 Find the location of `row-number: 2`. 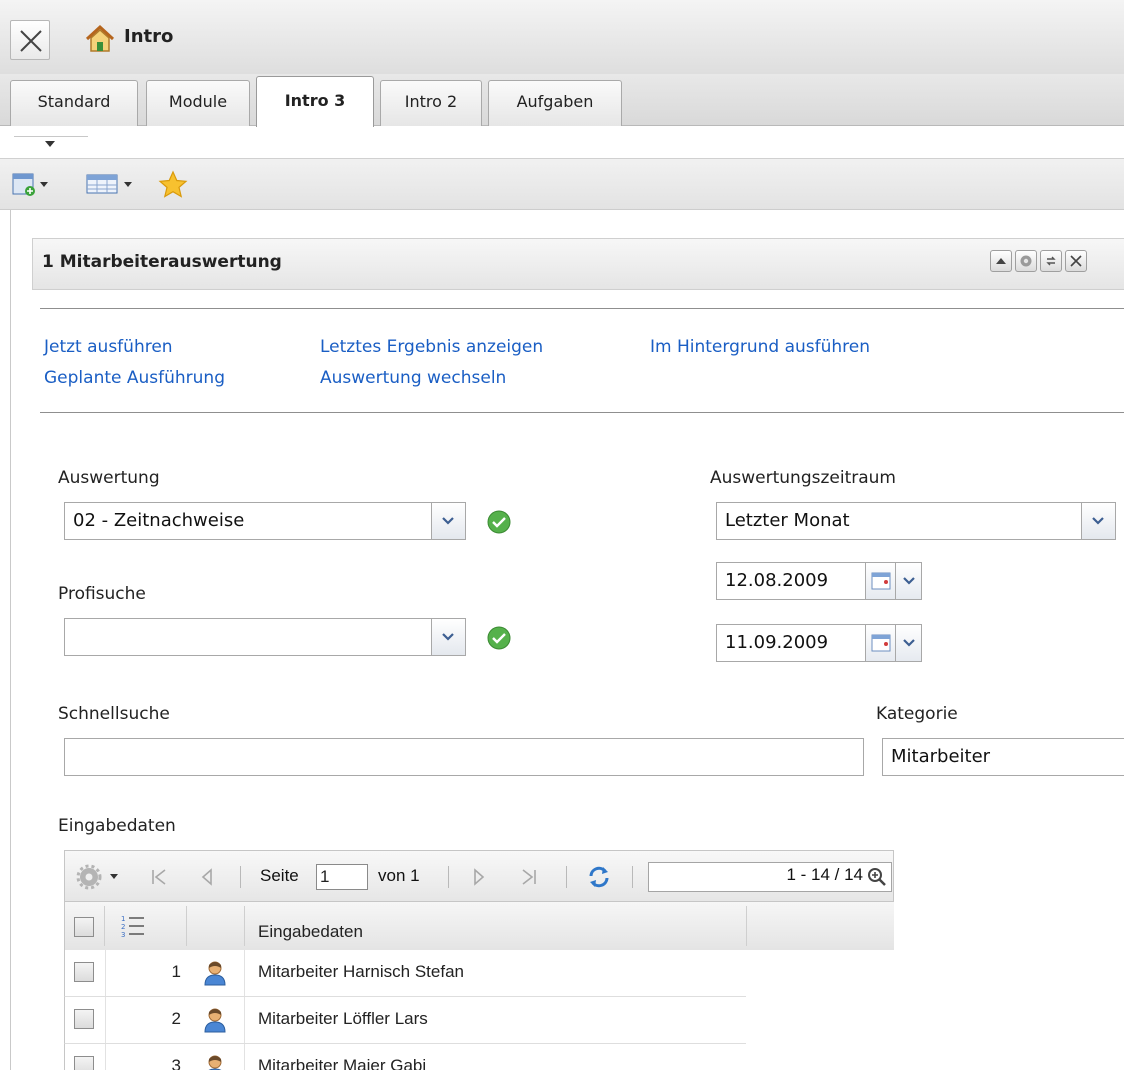

row-number: 2 is located at coordinates (176, 1018).